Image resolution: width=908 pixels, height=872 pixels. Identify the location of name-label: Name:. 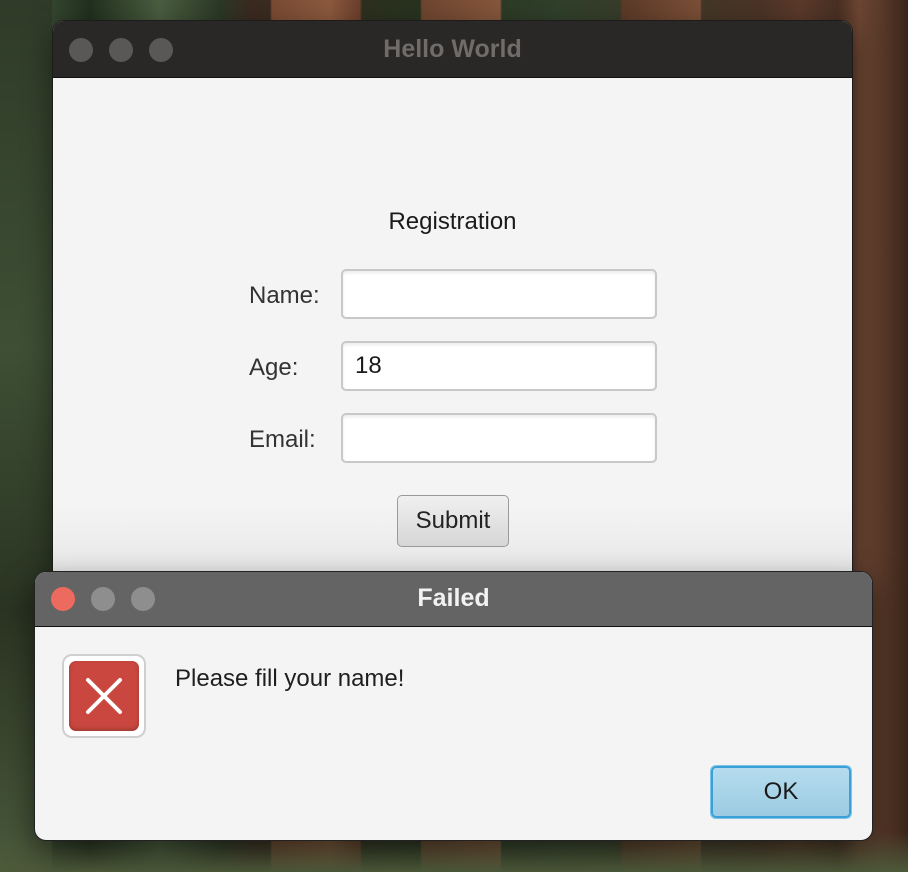
(284, 295).